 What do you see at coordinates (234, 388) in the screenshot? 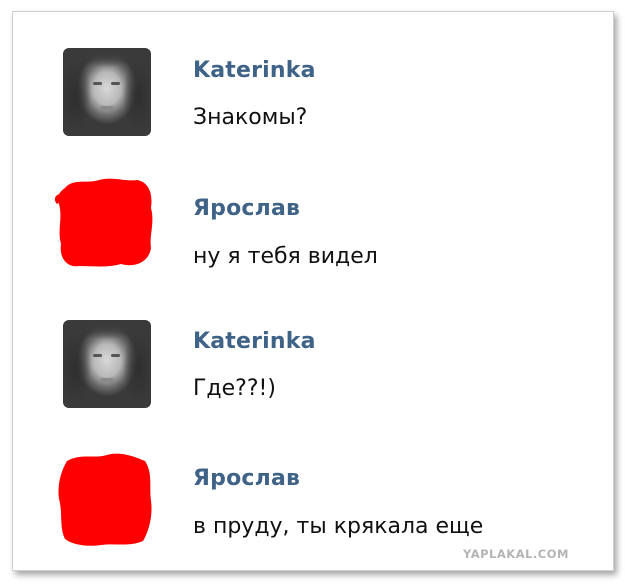
I see `message-text: Где??!)` at bounding box center [234, 388].